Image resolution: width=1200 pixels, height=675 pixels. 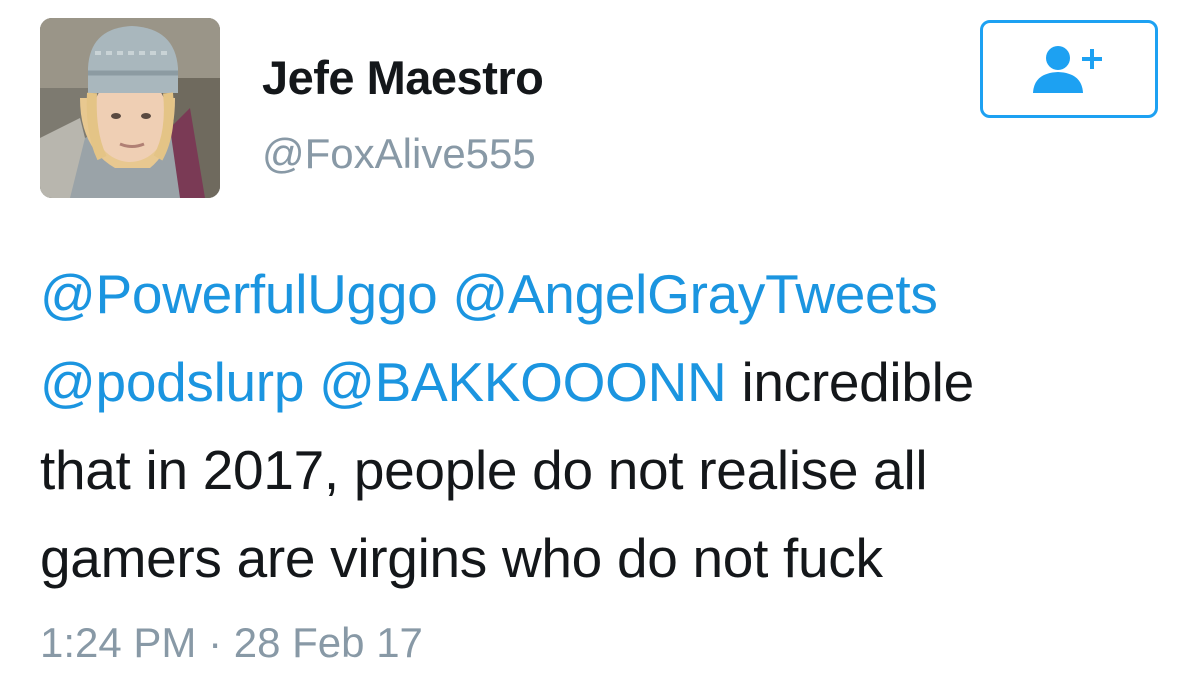 I want to click on display-name: Jefe Maestro, so click(x=403, y=78).